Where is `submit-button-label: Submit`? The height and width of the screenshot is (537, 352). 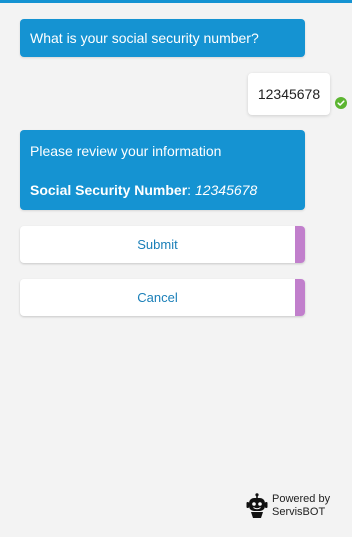
submit-button-label: Submit is located at coordinates (157, 244).